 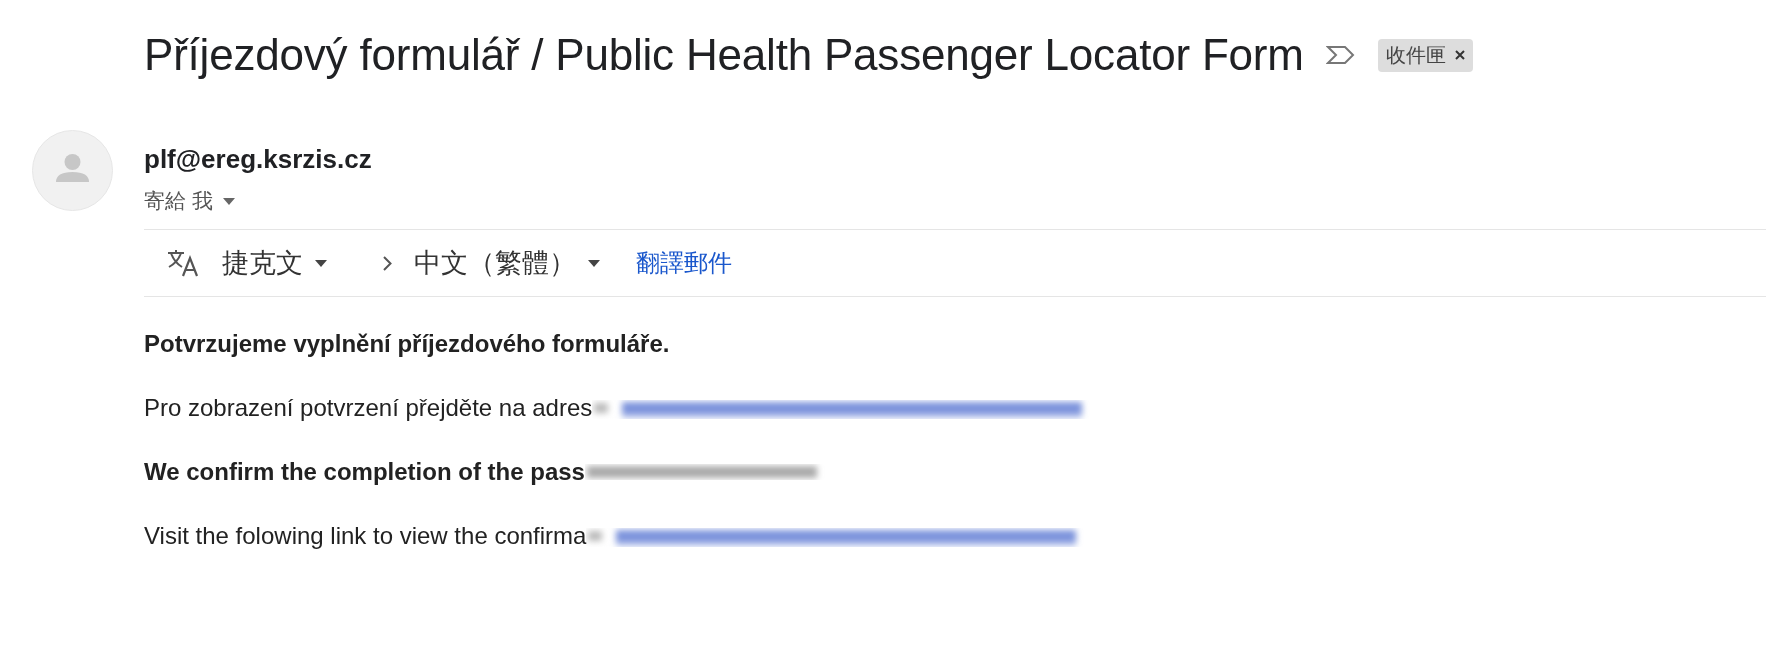 What do you see at coordinates (364, 472) in the screenshot?
I see `message-text: We confirm the completion of the pass` at bounding box center [364, 472].